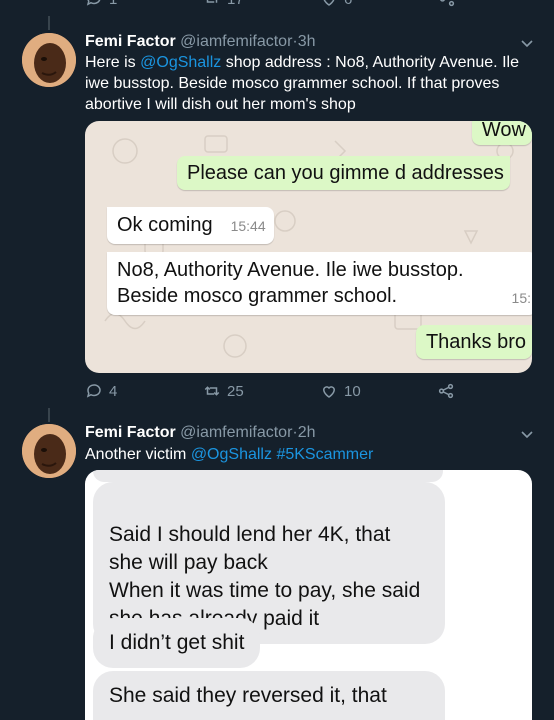 The width and height of the screenshot is (554, 720). I want to click on tweet-header: Femi Factor @iamfemifactor·2h, so click(200, 433).